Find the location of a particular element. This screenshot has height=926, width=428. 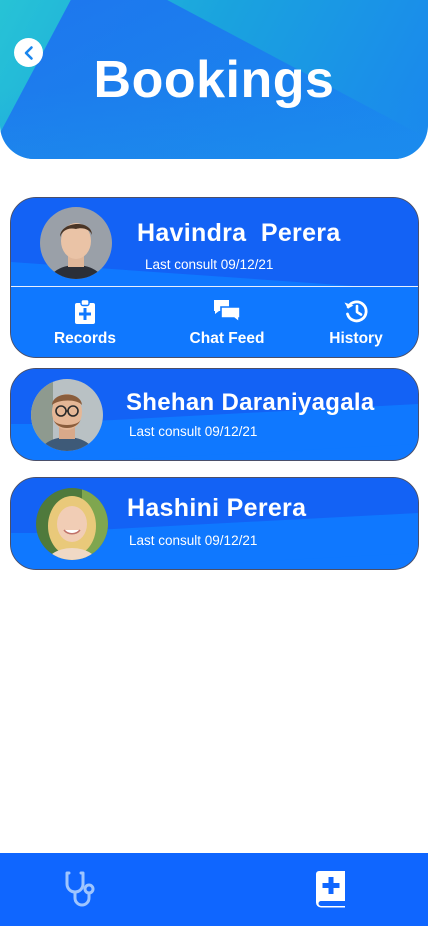

history-label: History is located at coordinates (356, 338).